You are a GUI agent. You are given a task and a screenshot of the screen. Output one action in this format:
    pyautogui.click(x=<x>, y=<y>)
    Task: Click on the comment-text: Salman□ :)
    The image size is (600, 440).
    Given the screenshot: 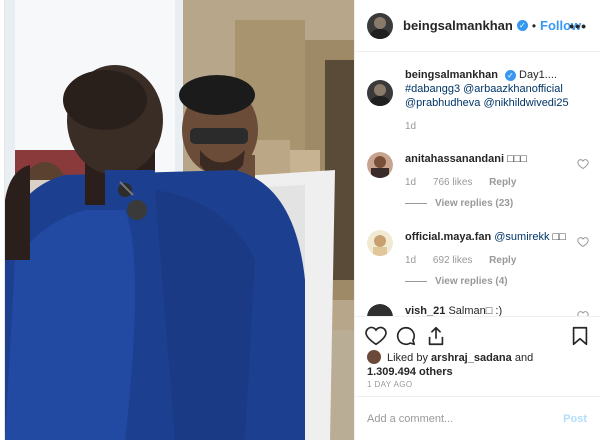 What is the action you would take?
    pyautogui.click(x=475, y=310)
    